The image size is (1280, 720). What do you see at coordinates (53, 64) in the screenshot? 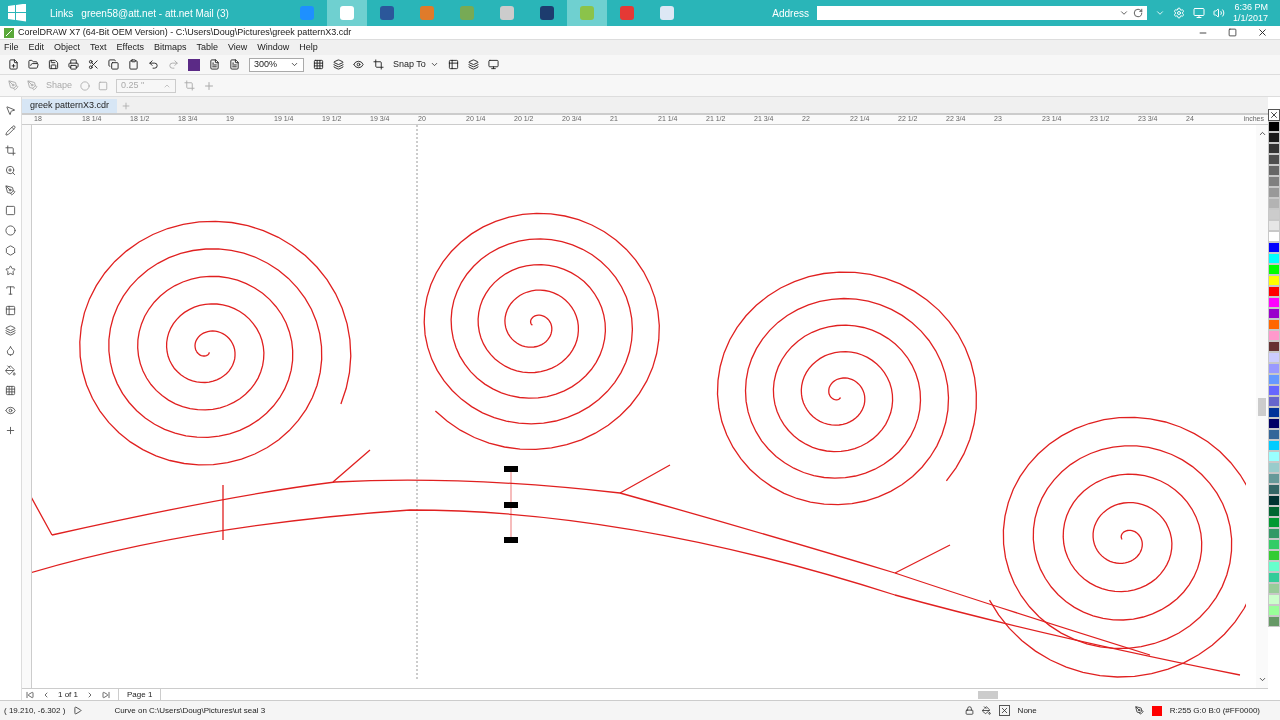
I see `save-icon` at bounding box center [53, 64].